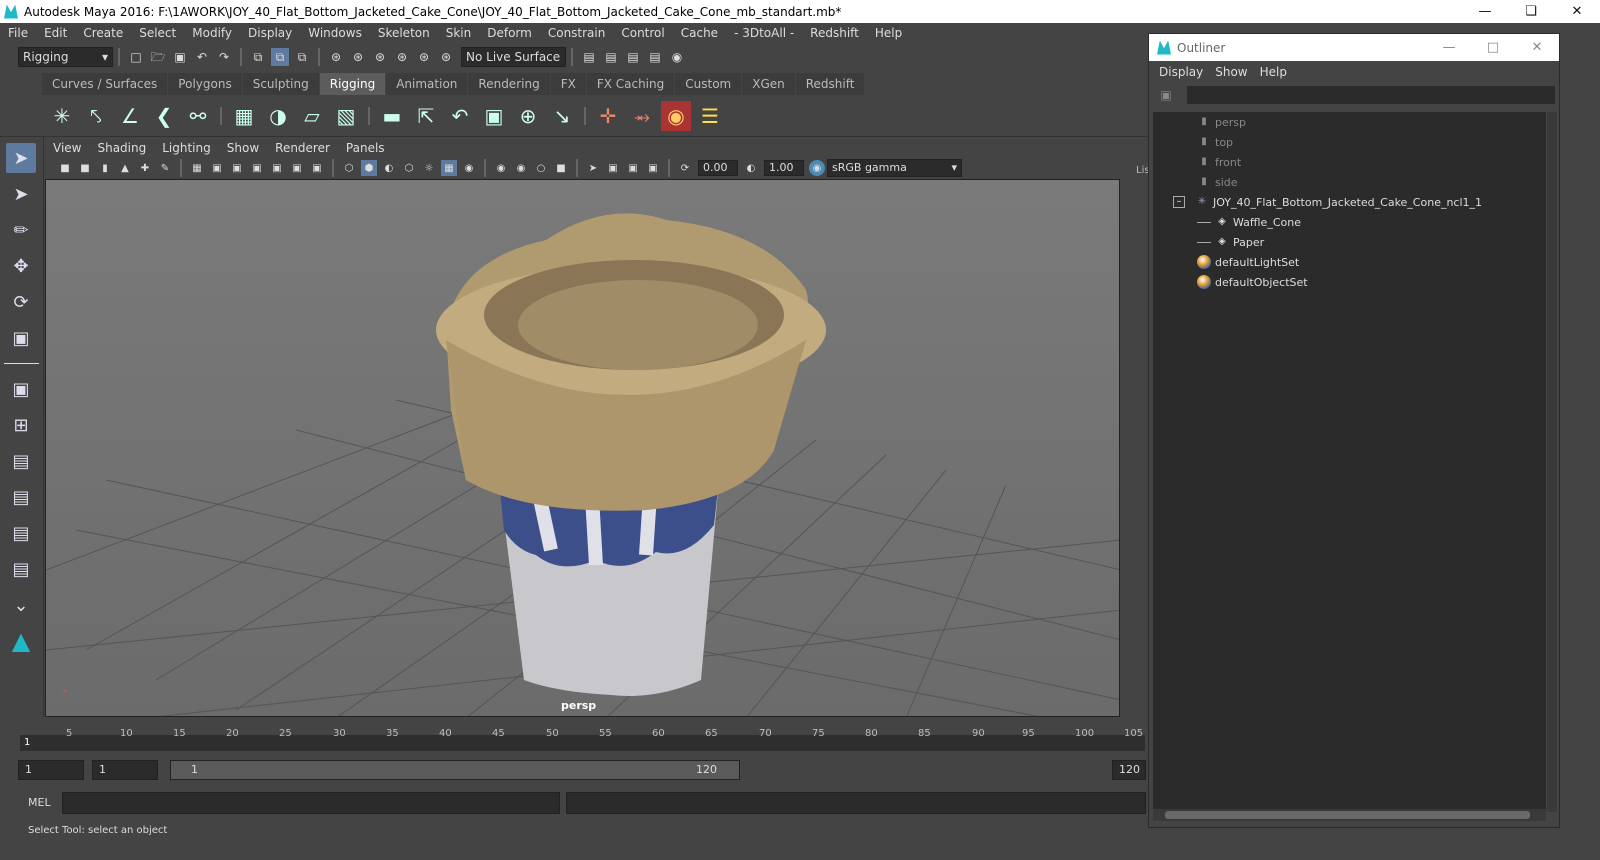 This screenshot has width=1600, height=860. Describe the element at coordinates (145, 168) in the screenshot. I see `two-d-pan-icon: ✚` at that location.